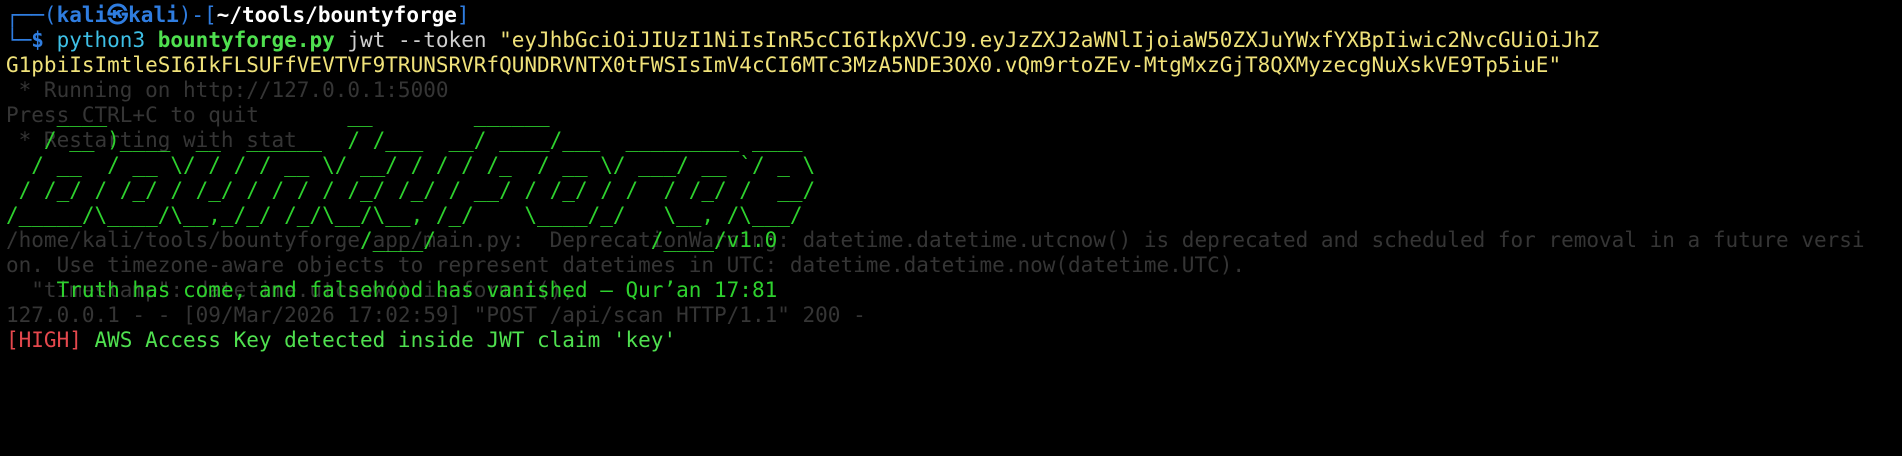  What do you see at coordinates (153, 15) in the screenshot?
I see `prompt-host: kali` at bounding box center [153, 15].